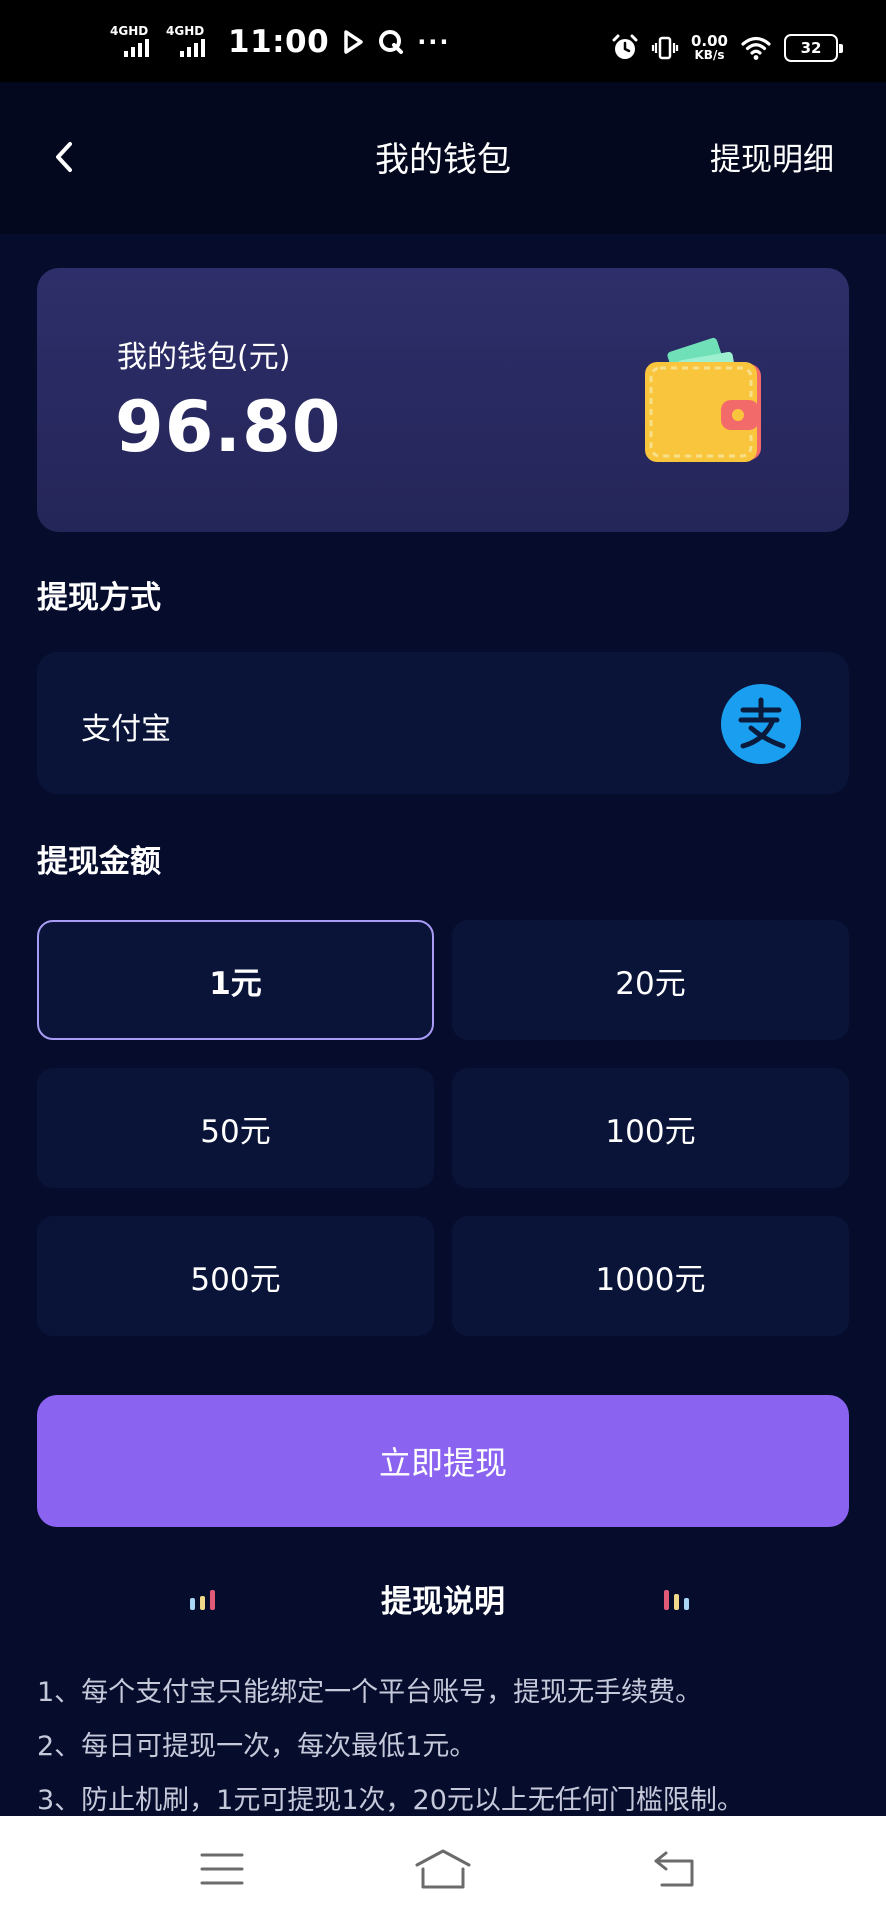 The image size is (886, 1920). I want to click on note-item-2: 2、每日可提现一次，每次最低1元。, so click(257, 1746).